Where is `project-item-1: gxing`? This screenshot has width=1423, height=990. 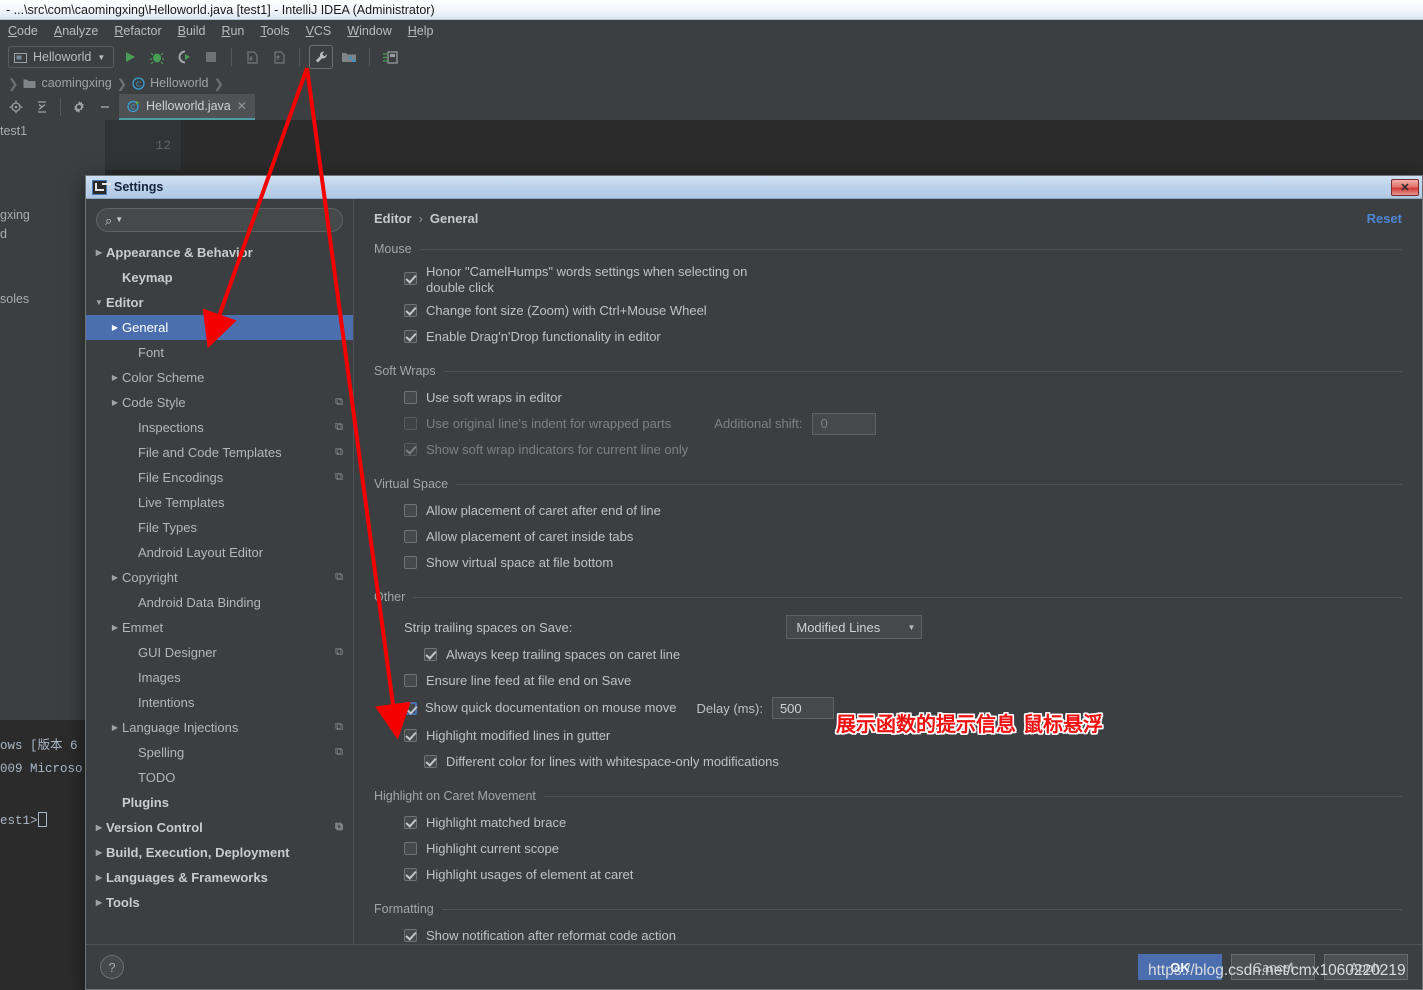
project-item-1: gxing is located at coordinates (15, 215).